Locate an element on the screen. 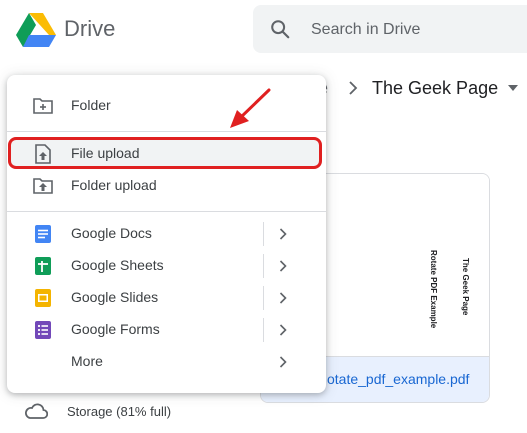 Image resolution: width=527 pixels, height=433 pixels. breadcrumb-current-folder: The Geek Page is located at coordinates (435, 88).